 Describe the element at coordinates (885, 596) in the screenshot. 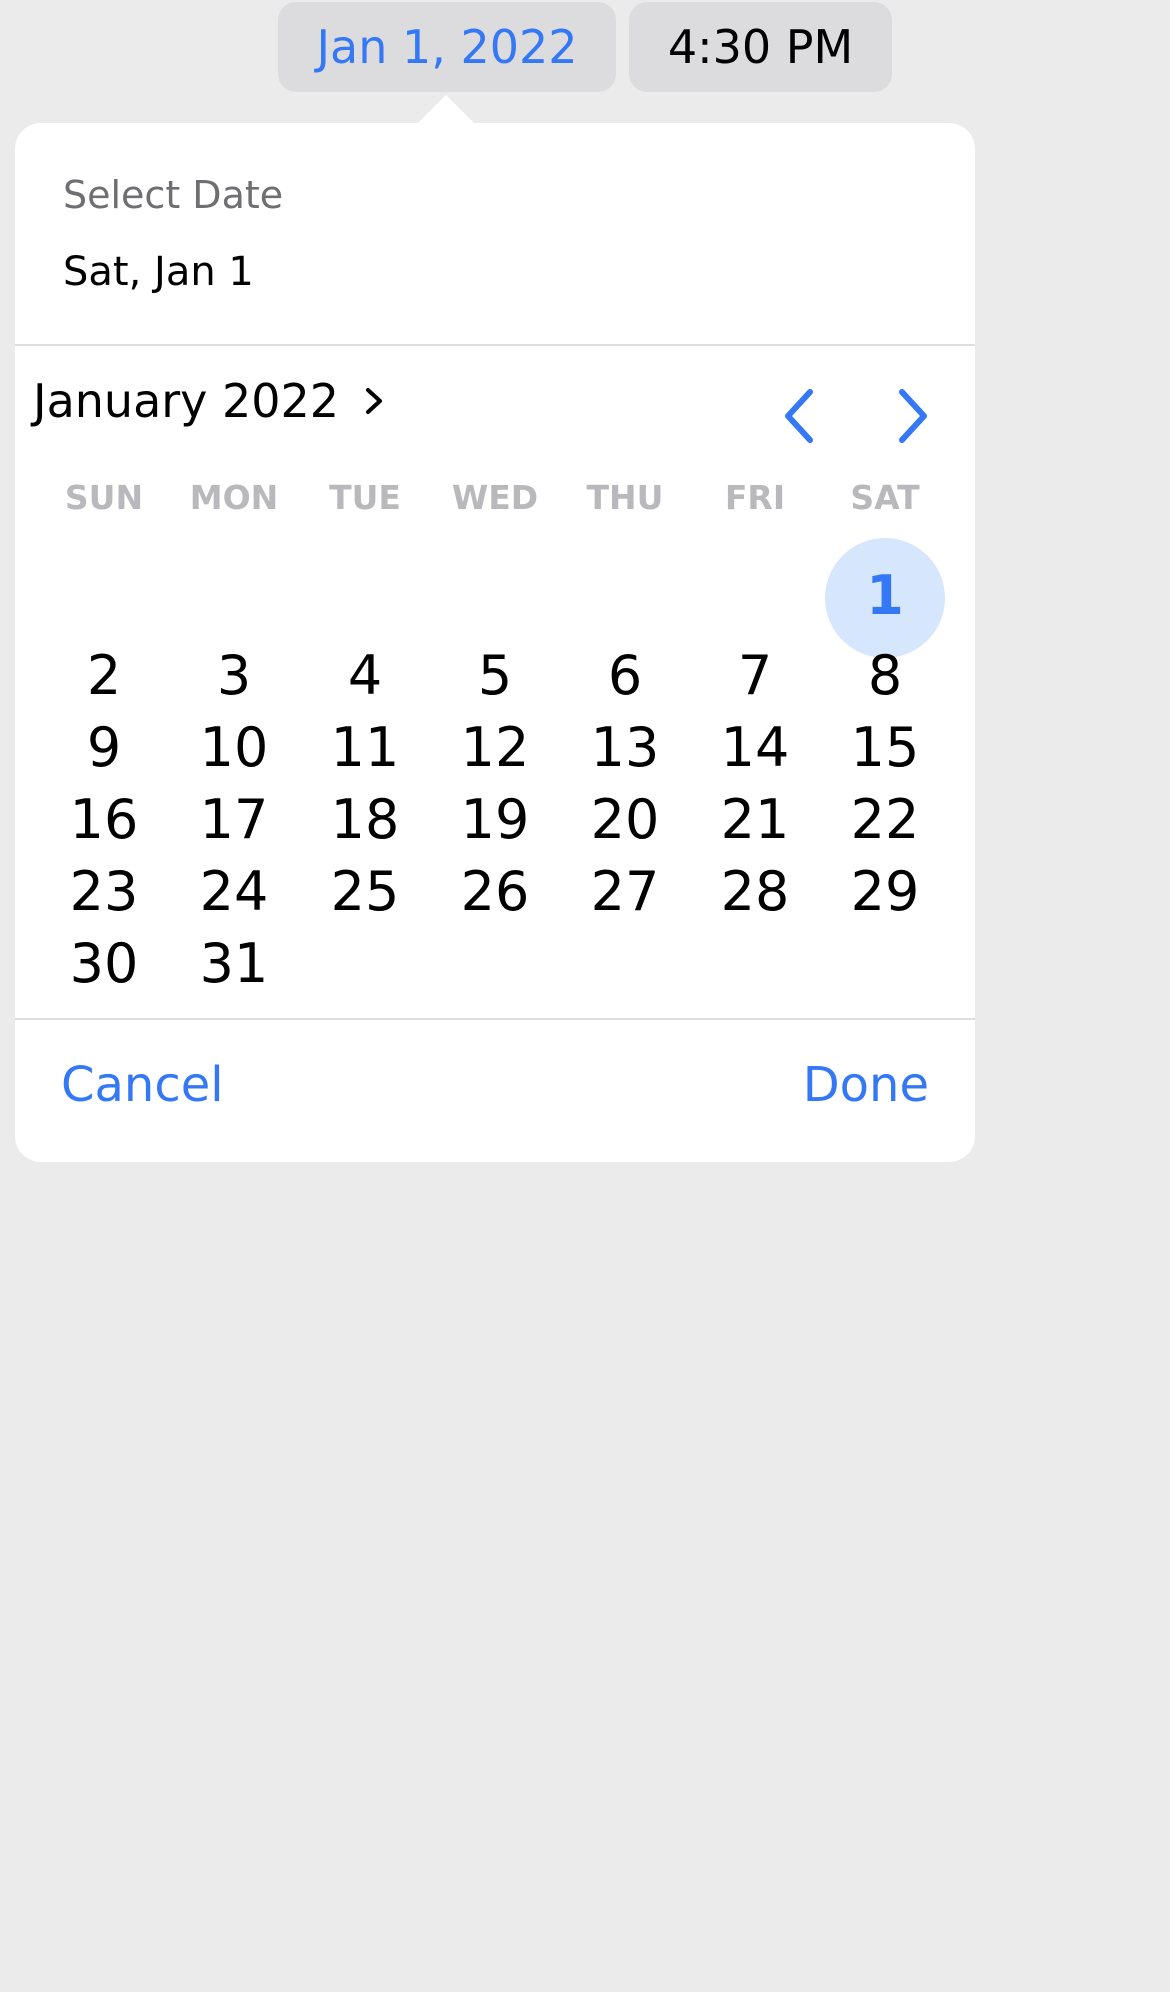

I see `calendar-day-selected: 1` at that location.